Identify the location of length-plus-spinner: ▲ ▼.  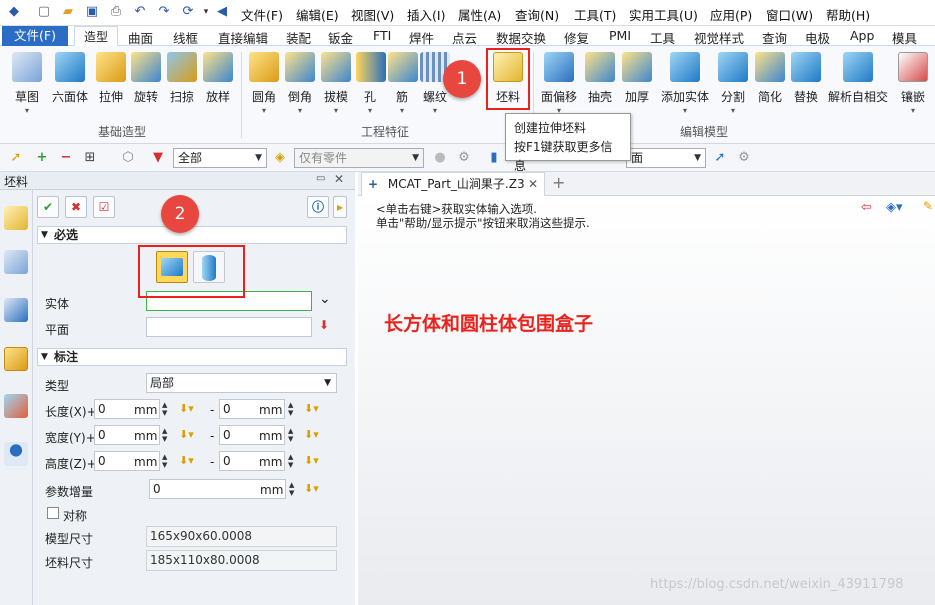
(164, 409).